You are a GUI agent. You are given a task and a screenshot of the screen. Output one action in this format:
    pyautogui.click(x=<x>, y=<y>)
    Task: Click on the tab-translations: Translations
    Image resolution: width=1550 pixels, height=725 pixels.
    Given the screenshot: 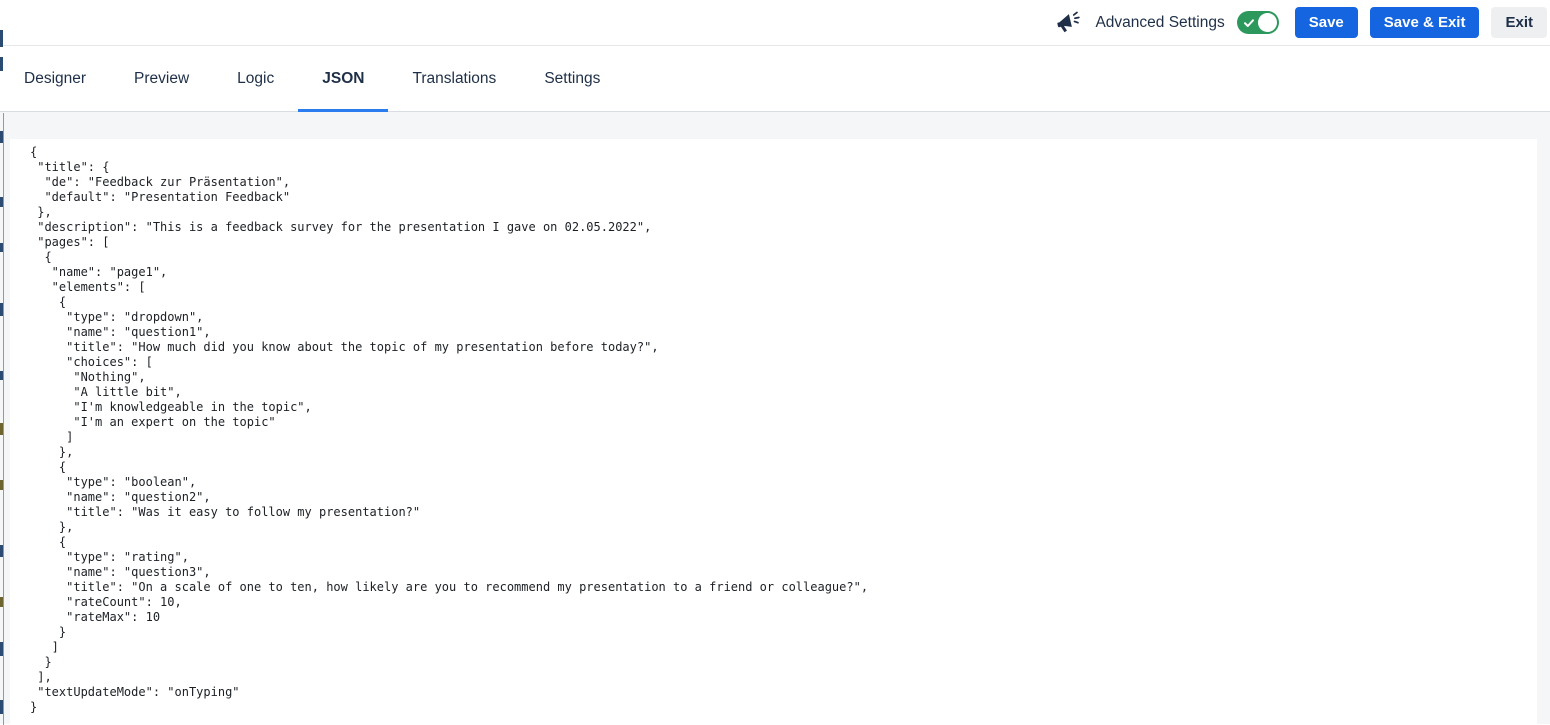 What is the action you would take?
    pyautogui.click(x=454, y=78)
    